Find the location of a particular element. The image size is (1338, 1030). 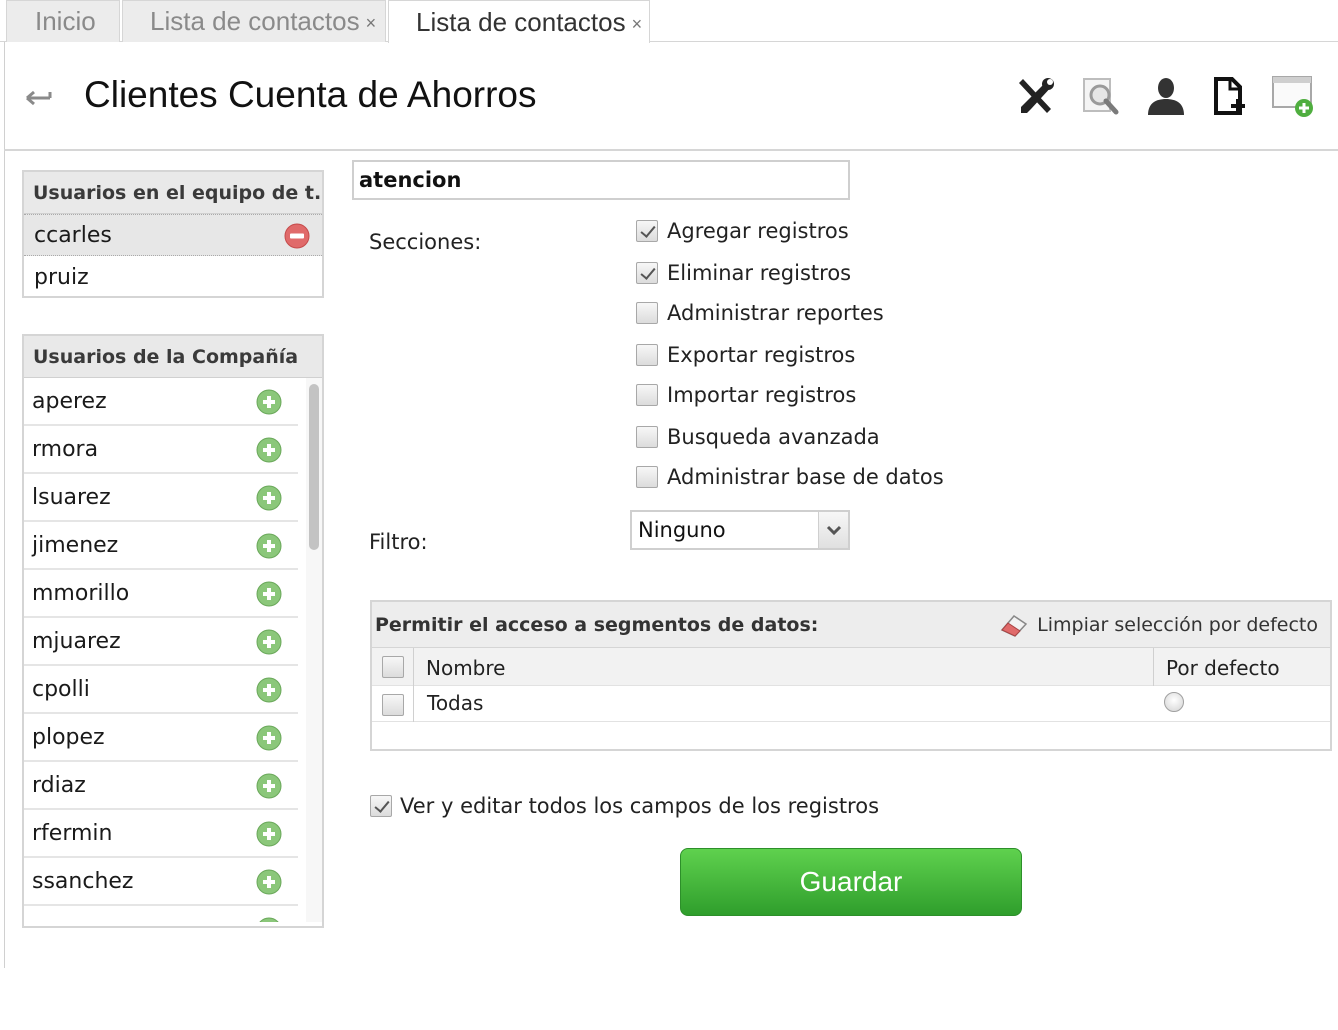

company-user-name: mmorillo is located at coordinates (81, 593).